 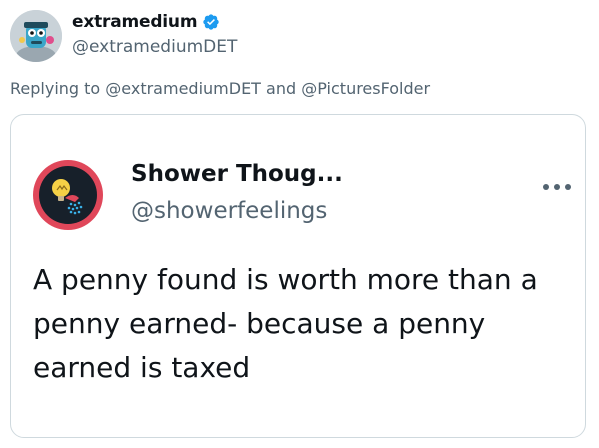 I want to click on reply-mention-2: @PicturesFolder, so click(x=365, y=88).